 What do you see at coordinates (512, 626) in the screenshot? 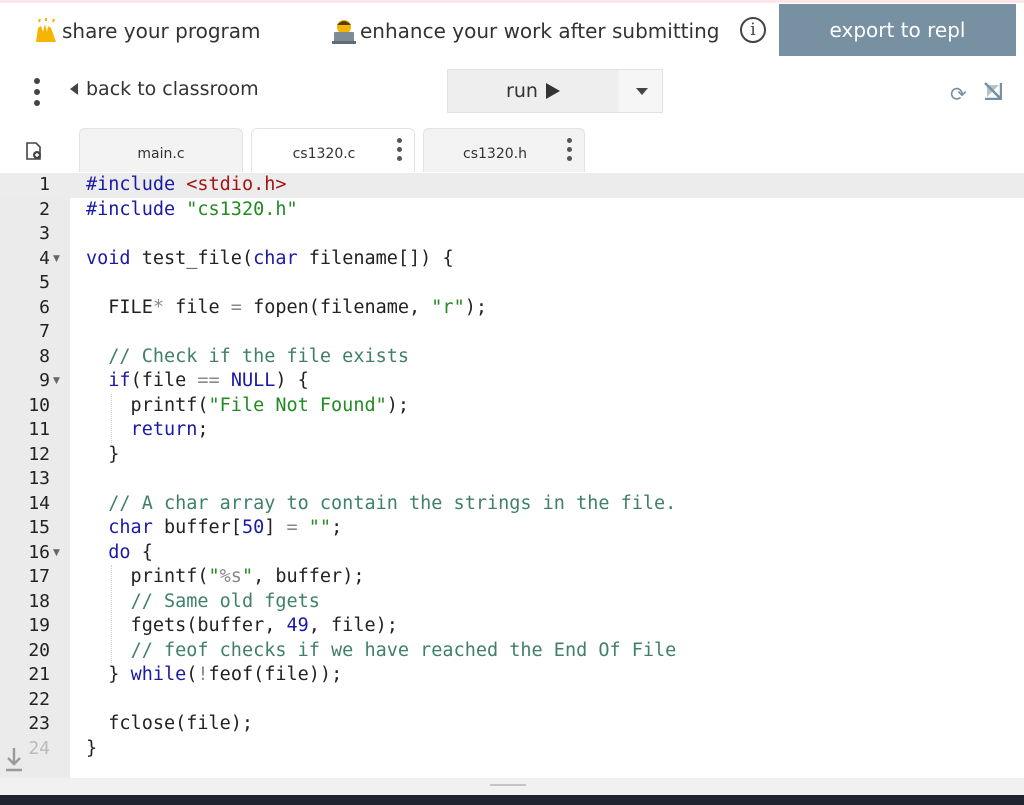
I see `code-line: 19 fgets(buffer, 49, file);` at bounding box center [512, 626].